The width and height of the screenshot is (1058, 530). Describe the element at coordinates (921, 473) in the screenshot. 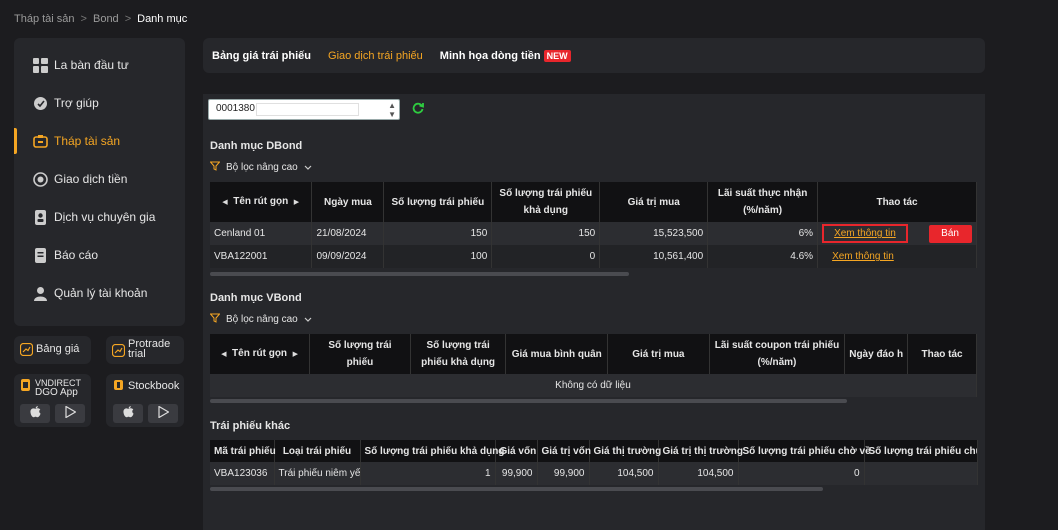

I see `cell-not-yet` at that location.